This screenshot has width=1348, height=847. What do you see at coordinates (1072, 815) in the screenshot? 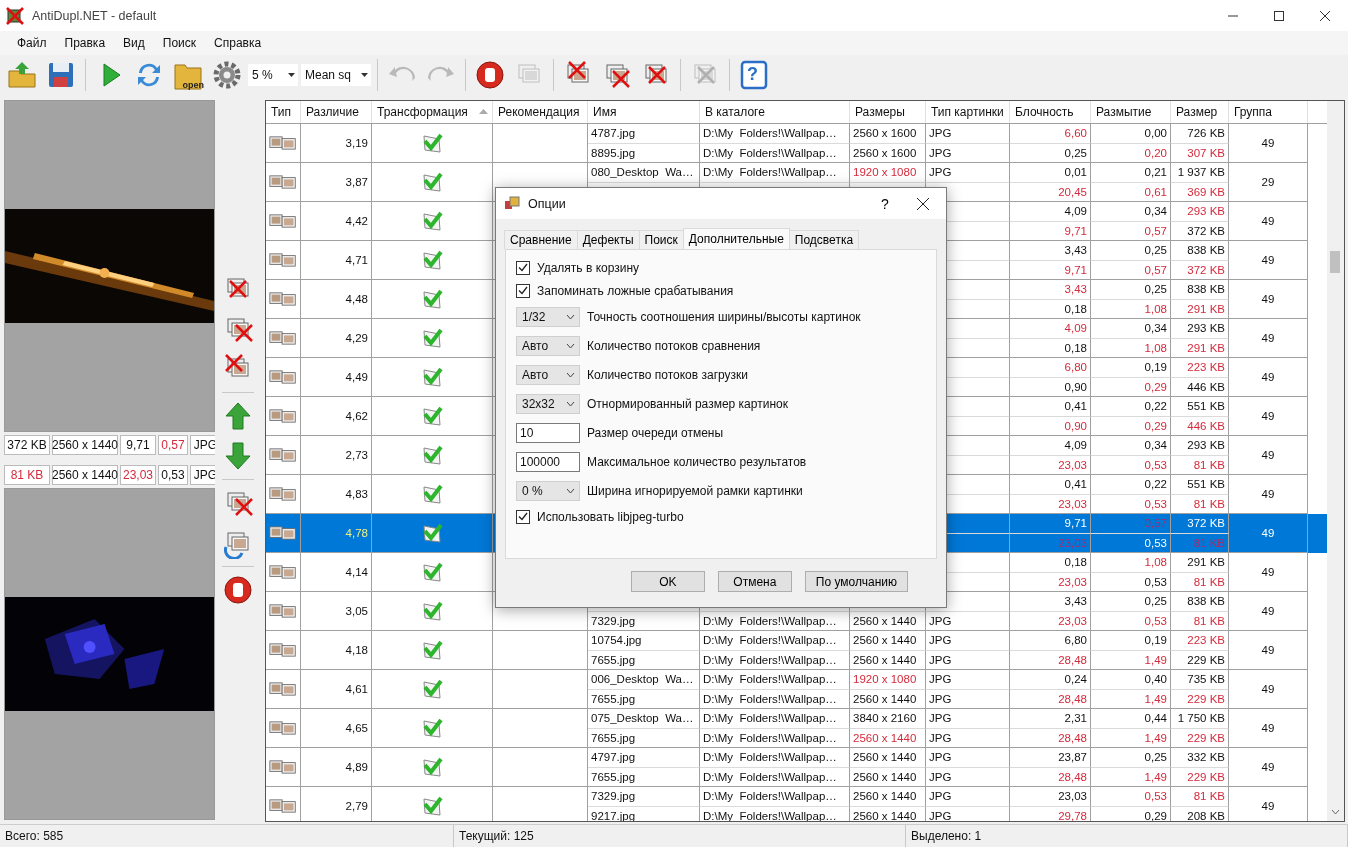
I see `blockiness-value: 29,78` at bounding box center [1072, 815].